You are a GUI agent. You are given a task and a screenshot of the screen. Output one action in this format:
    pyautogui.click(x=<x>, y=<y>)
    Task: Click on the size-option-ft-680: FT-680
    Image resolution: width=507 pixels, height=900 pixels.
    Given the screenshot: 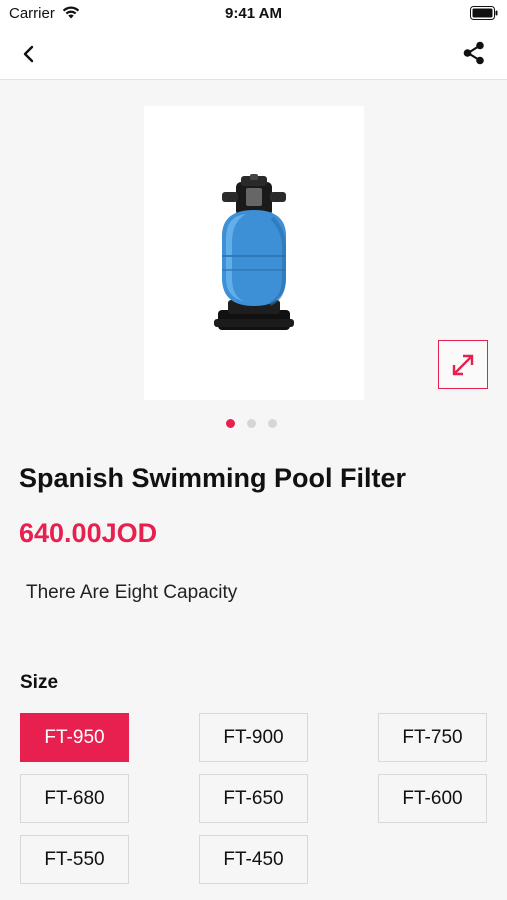 What is the action you would take?
    pyautogui.click(x=74, y=798)
    